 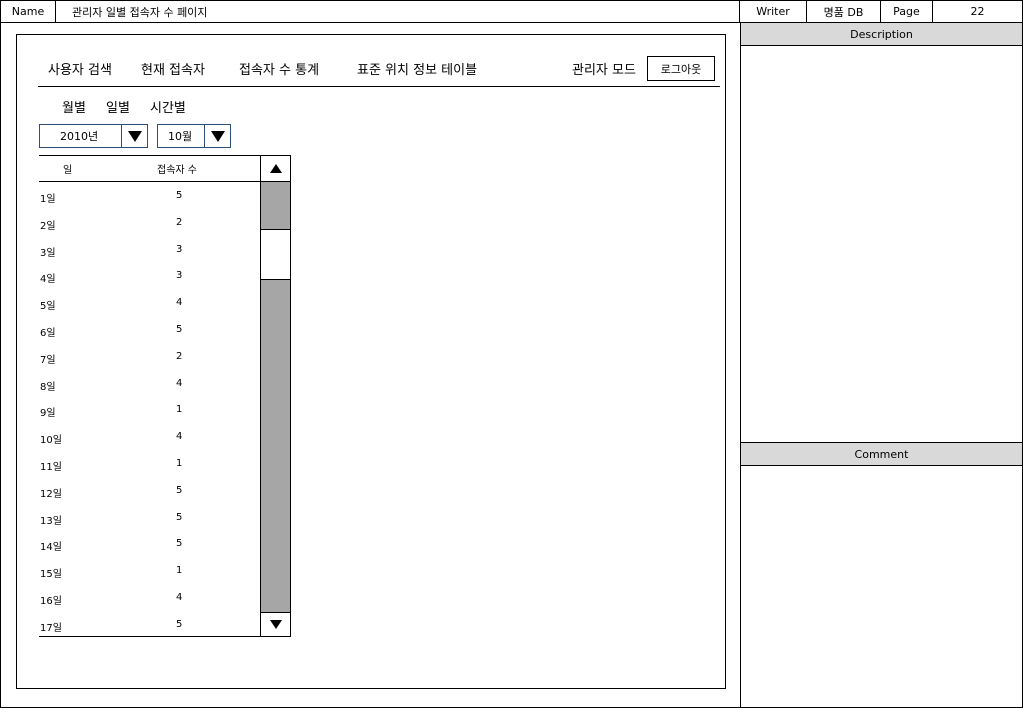 I want to click on month-select: 10월, so click(x=181, y=136).